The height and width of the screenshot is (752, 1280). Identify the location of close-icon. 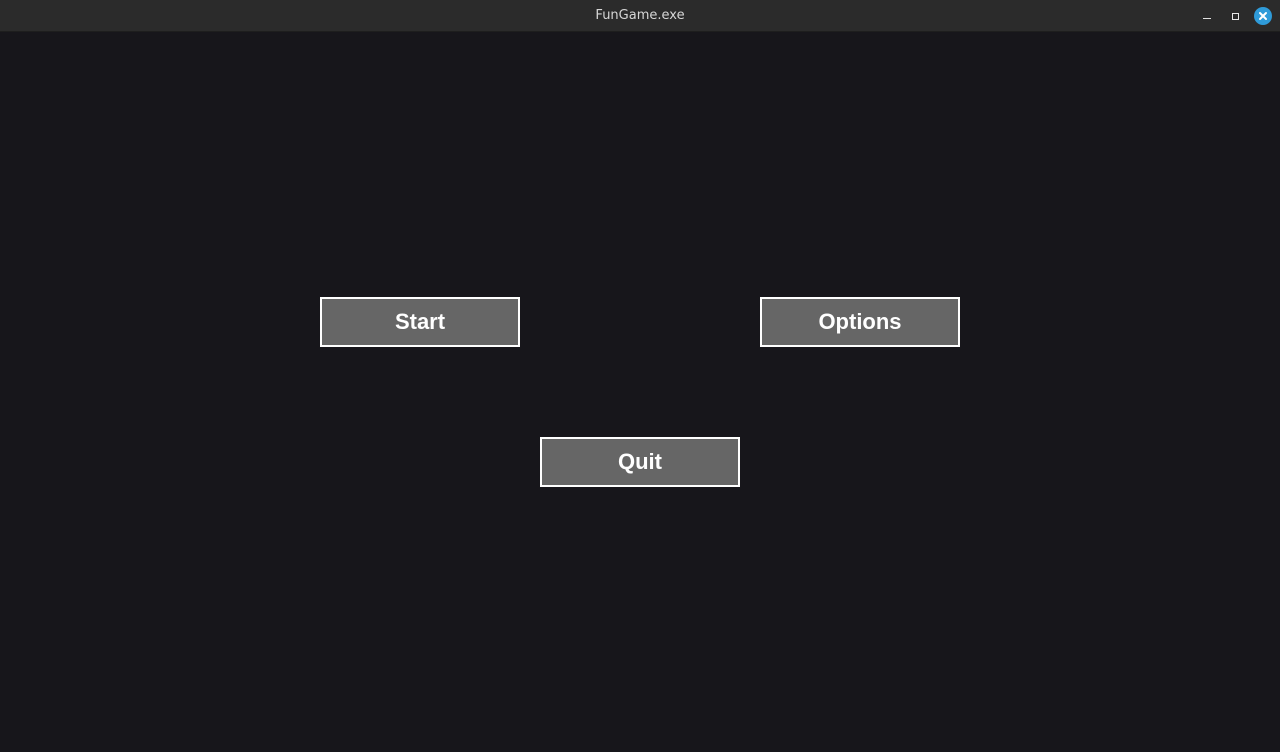
(1263, 16).